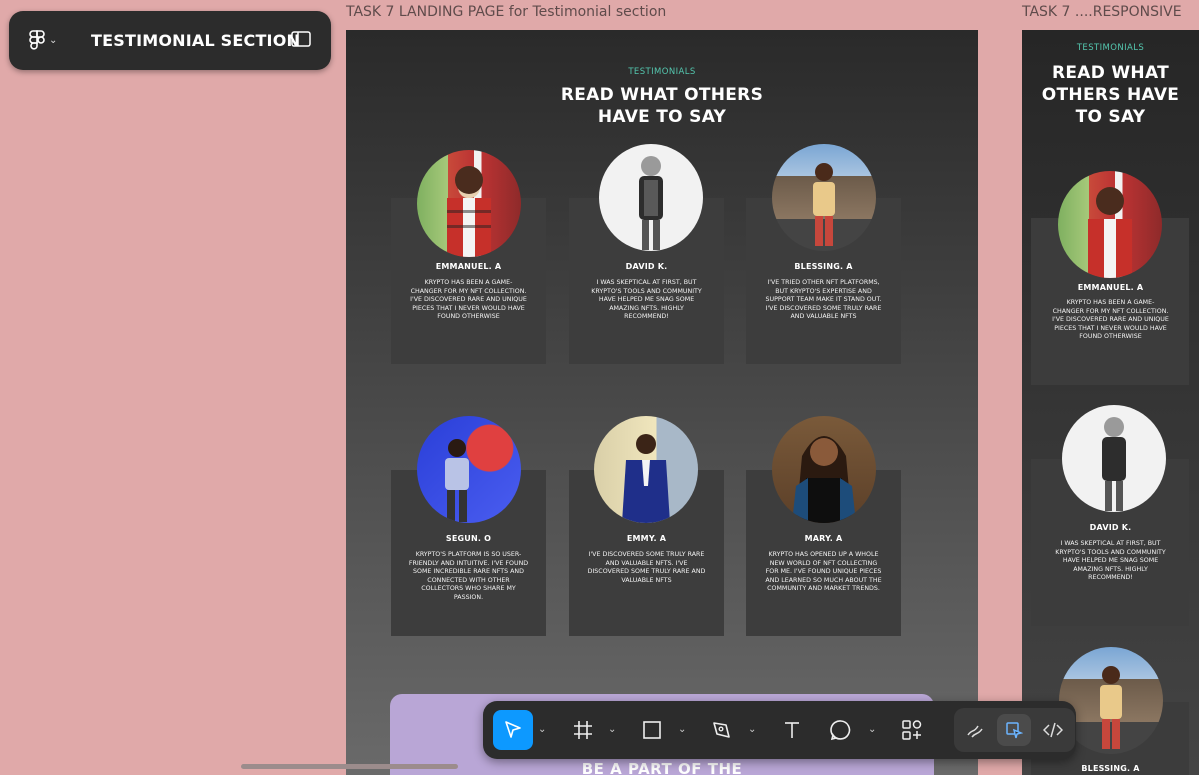  What do you see at coordinates (195, 40) in the screenshot?
I see `file-title: TESTIMONIAL SECTION` at bounding box center [195, 40].